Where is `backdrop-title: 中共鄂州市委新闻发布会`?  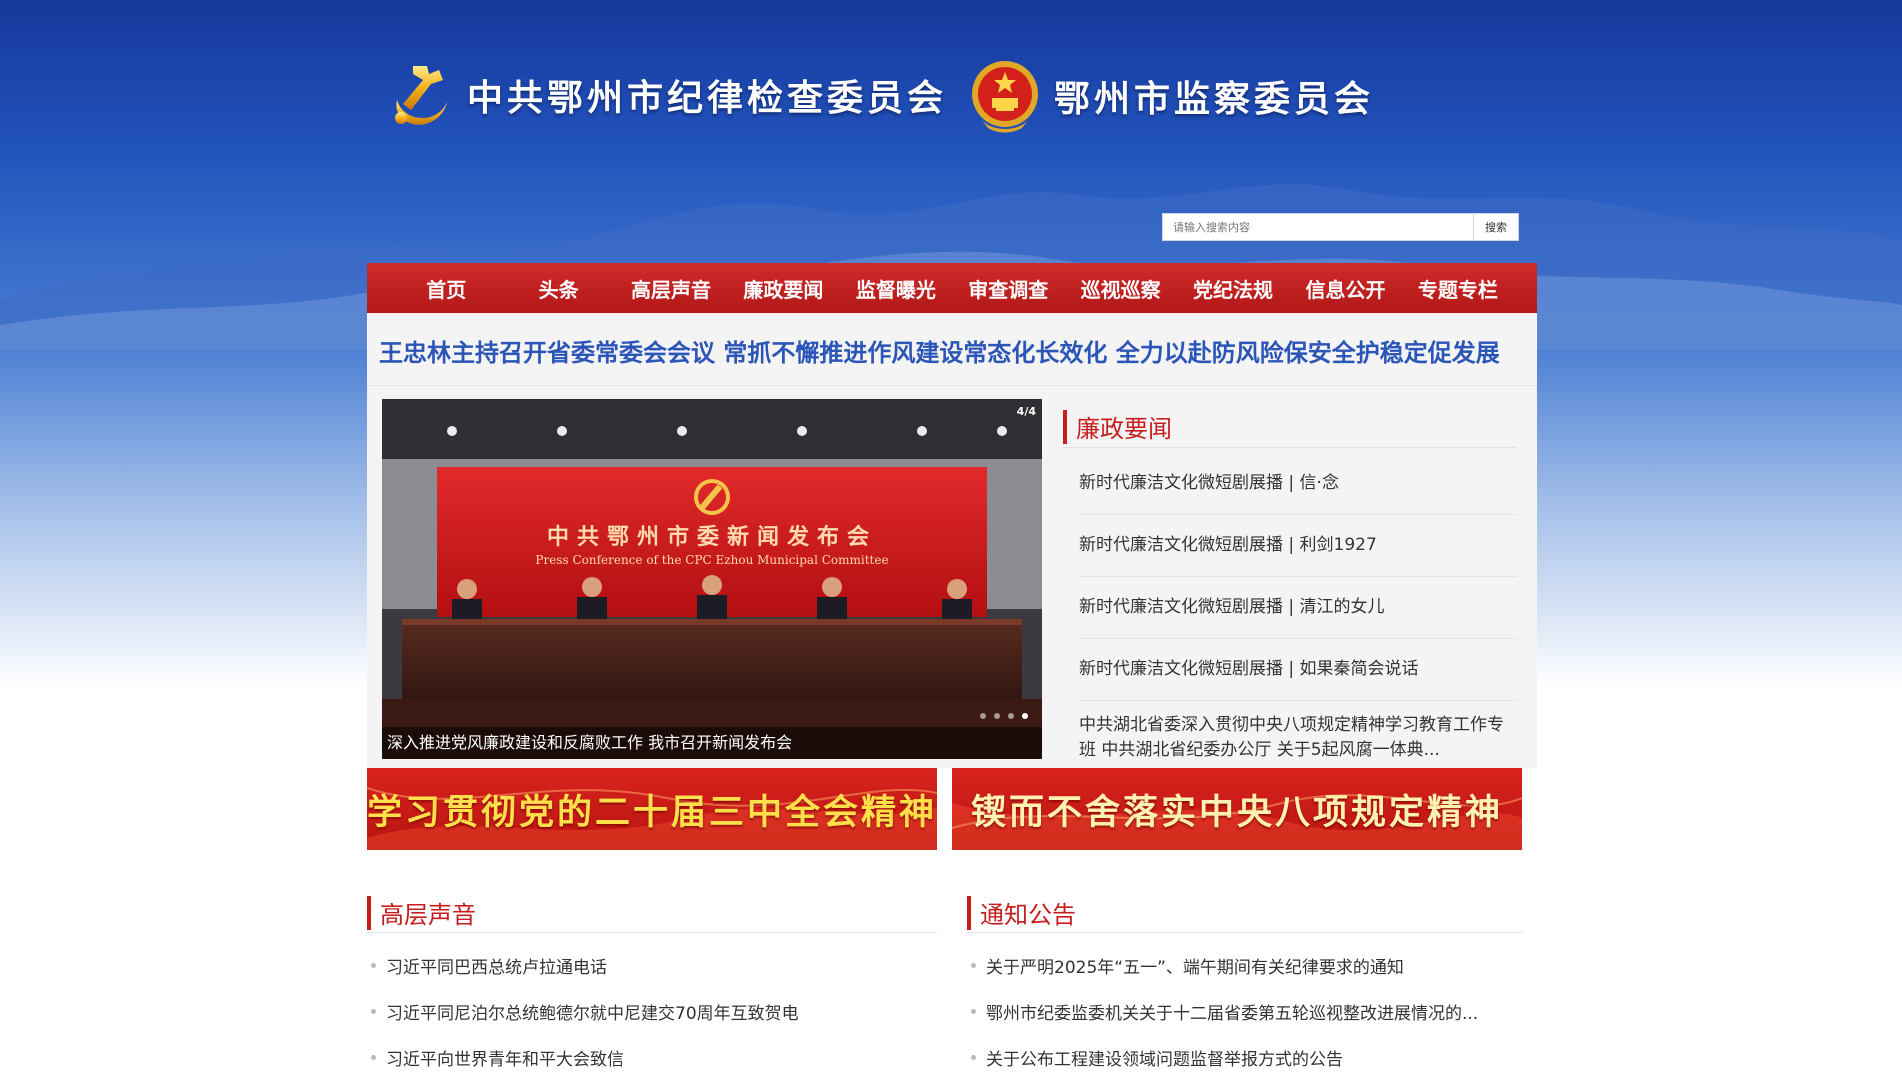
backdrop-title: 中共鄂州市委新闻发布会 is located at coordinates (712, 537).